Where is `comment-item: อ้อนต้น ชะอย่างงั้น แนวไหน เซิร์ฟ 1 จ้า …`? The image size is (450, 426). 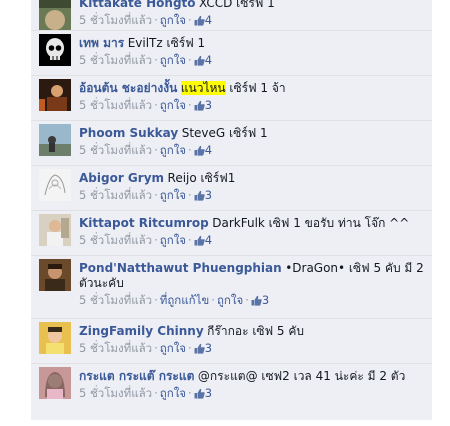 comment-item: อ้อนต้น ชะอย่างงั้น แนวไหน เซิร์ฟ 1 จ้า … is located at coordinates (231, 98).